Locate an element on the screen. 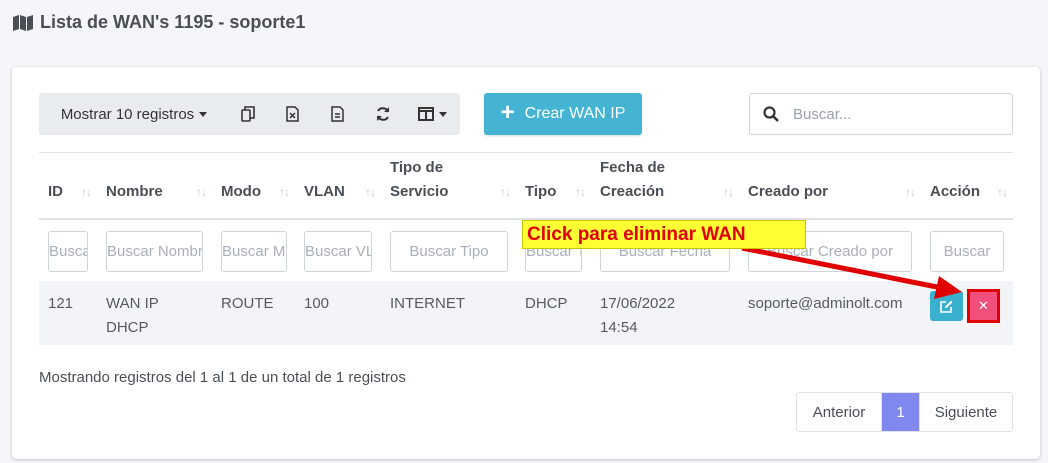  annotation-label: Click para eliminar WAN is located at coordinates (664, 234).